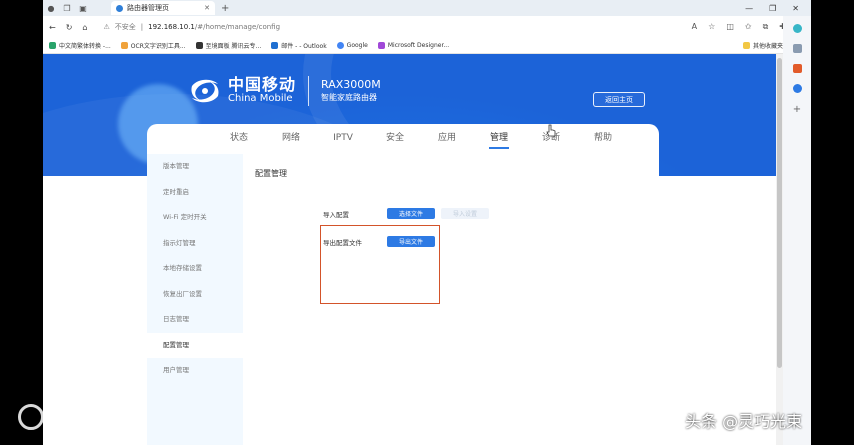  What do you see at coordinates (766, 27) in the screenshot?
I see `collections-icon: ⧉` at bounding box center [766, 27].